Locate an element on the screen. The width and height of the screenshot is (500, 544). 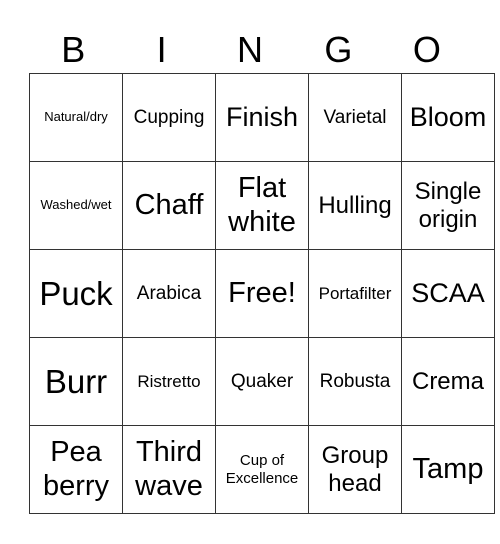
bingo-cell: Group head is located at coordinates (355, 469).